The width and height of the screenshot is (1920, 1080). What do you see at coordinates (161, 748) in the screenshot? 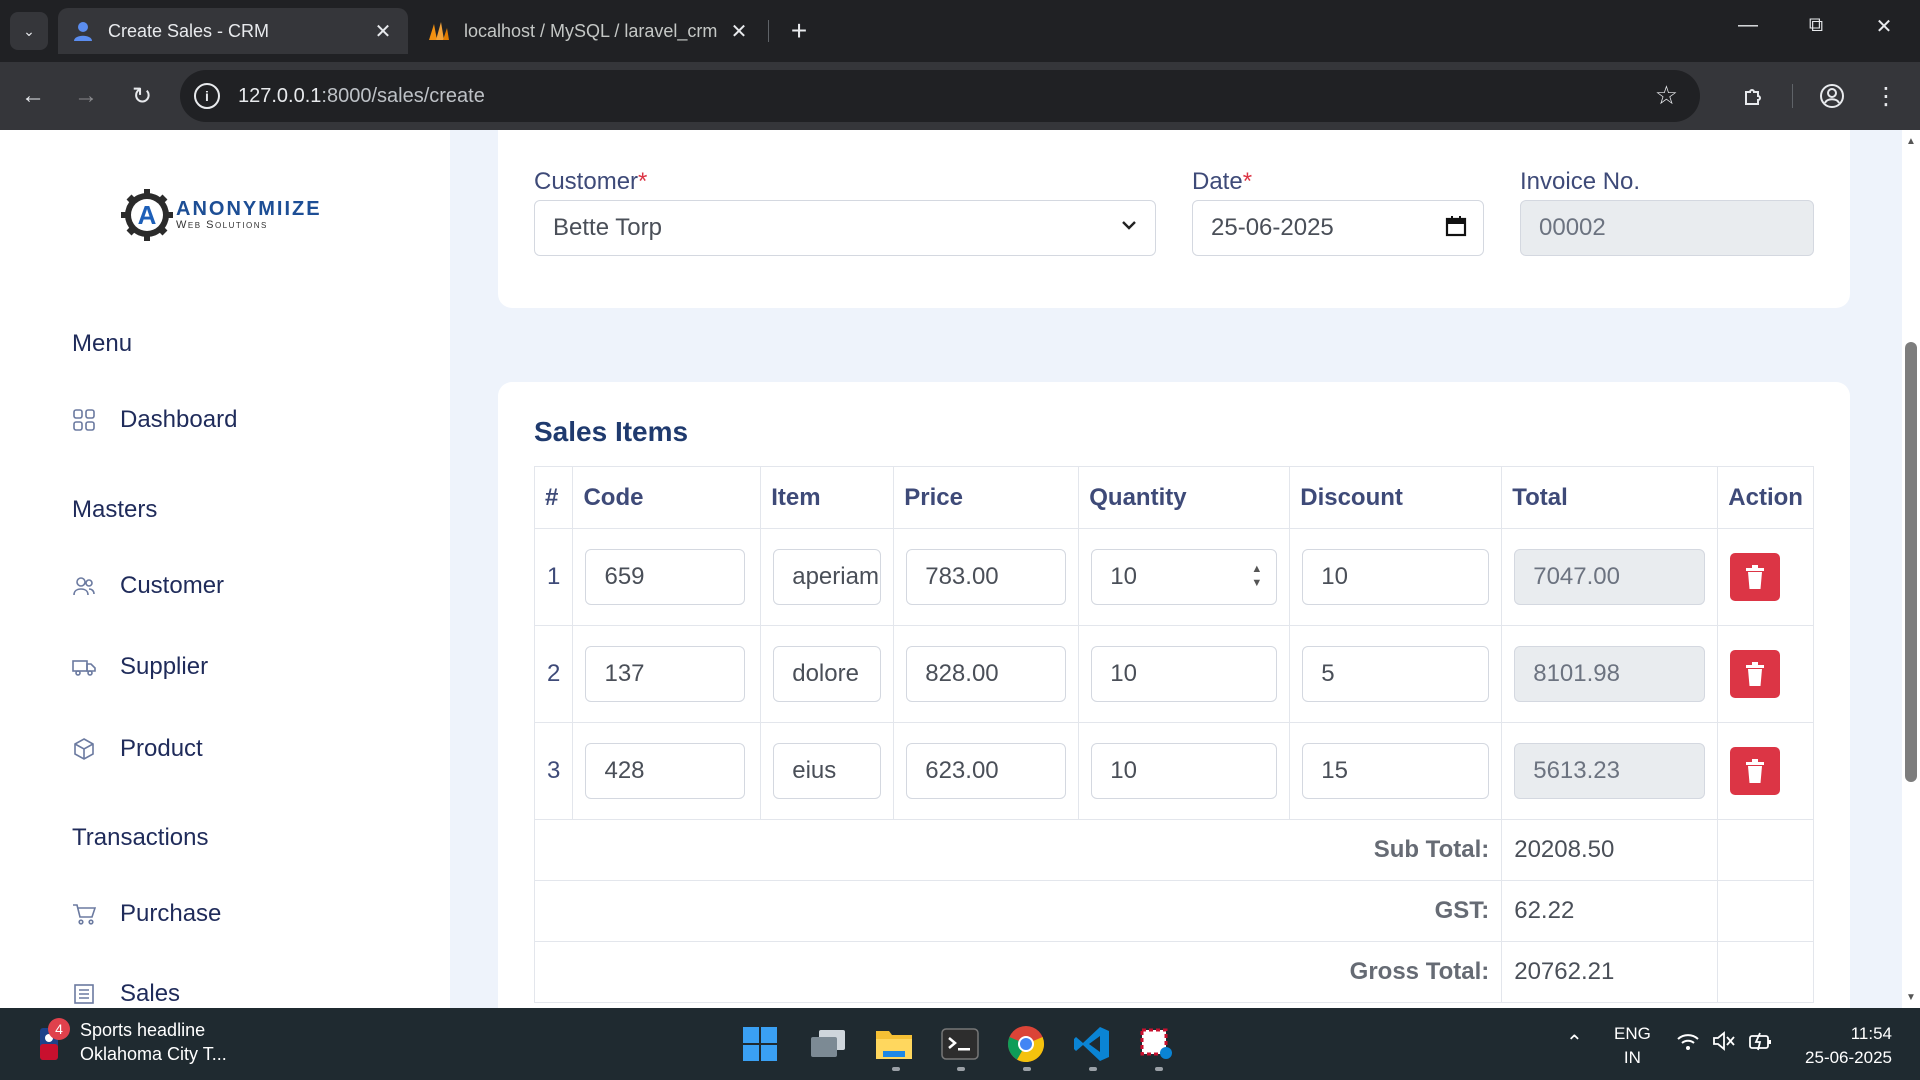
I see `sidebar-item-label: Product` at bounding box center [161, 748].